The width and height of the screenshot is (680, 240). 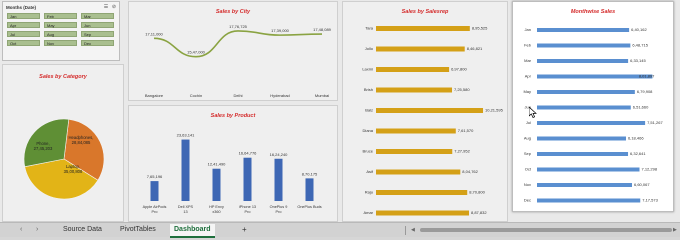 I want to click on slicer-item-jan: Jan, so click(x=23, y=16).